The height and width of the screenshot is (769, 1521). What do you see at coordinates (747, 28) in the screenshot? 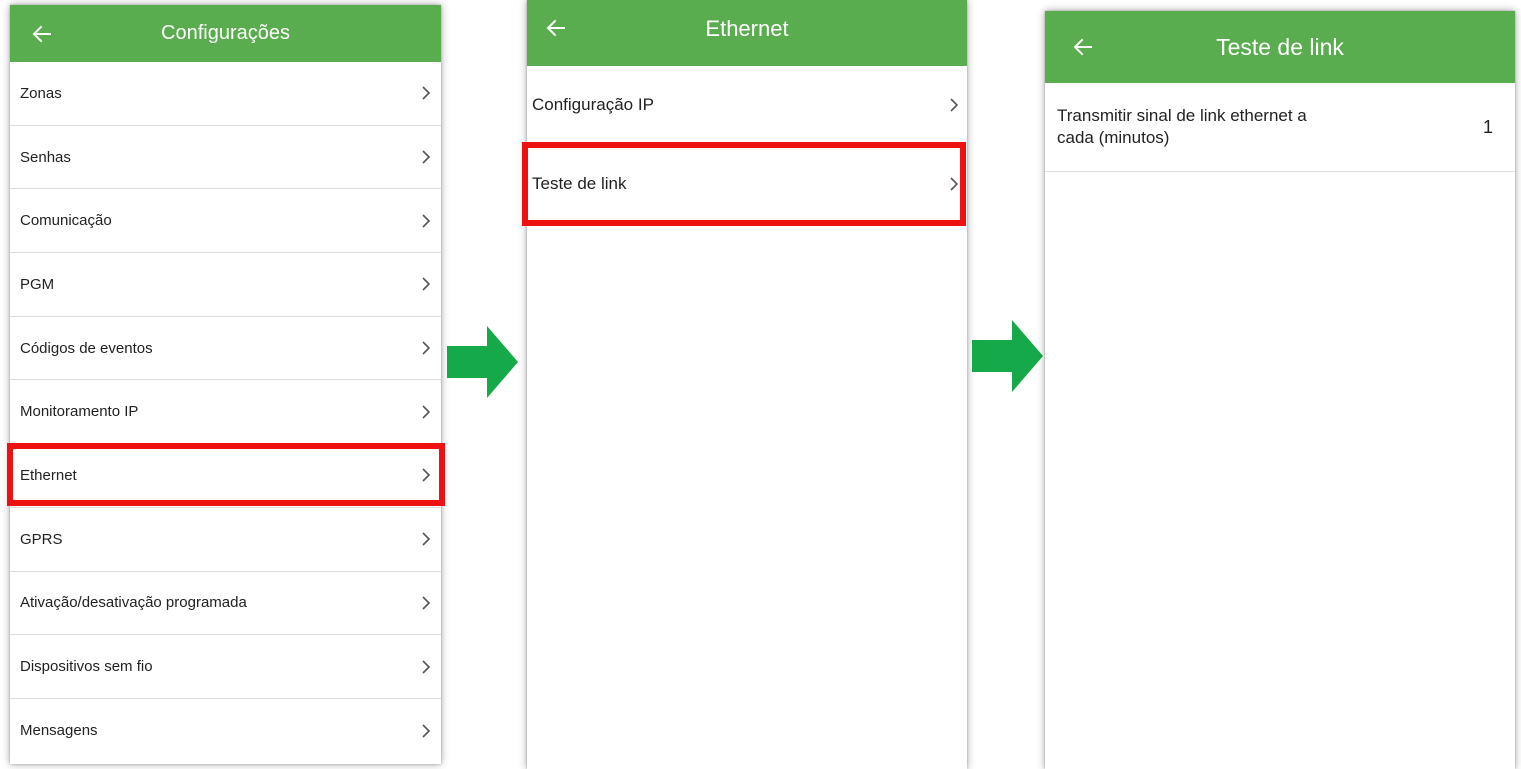
I see `page-title: Ethernet` at bounding box center [747, 28].